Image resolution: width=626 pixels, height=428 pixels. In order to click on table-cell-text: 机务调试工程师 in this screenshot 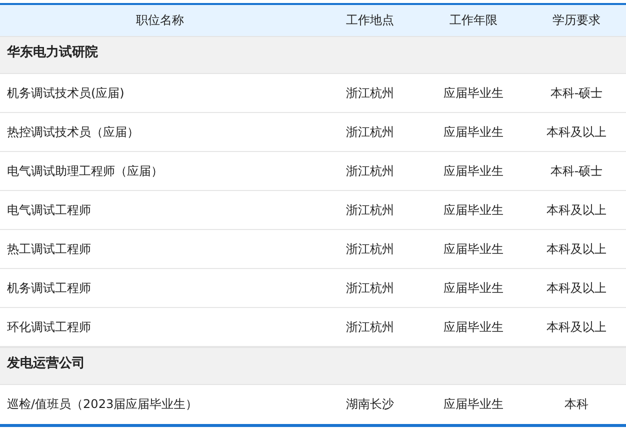, I will do `click(49, 288)`.